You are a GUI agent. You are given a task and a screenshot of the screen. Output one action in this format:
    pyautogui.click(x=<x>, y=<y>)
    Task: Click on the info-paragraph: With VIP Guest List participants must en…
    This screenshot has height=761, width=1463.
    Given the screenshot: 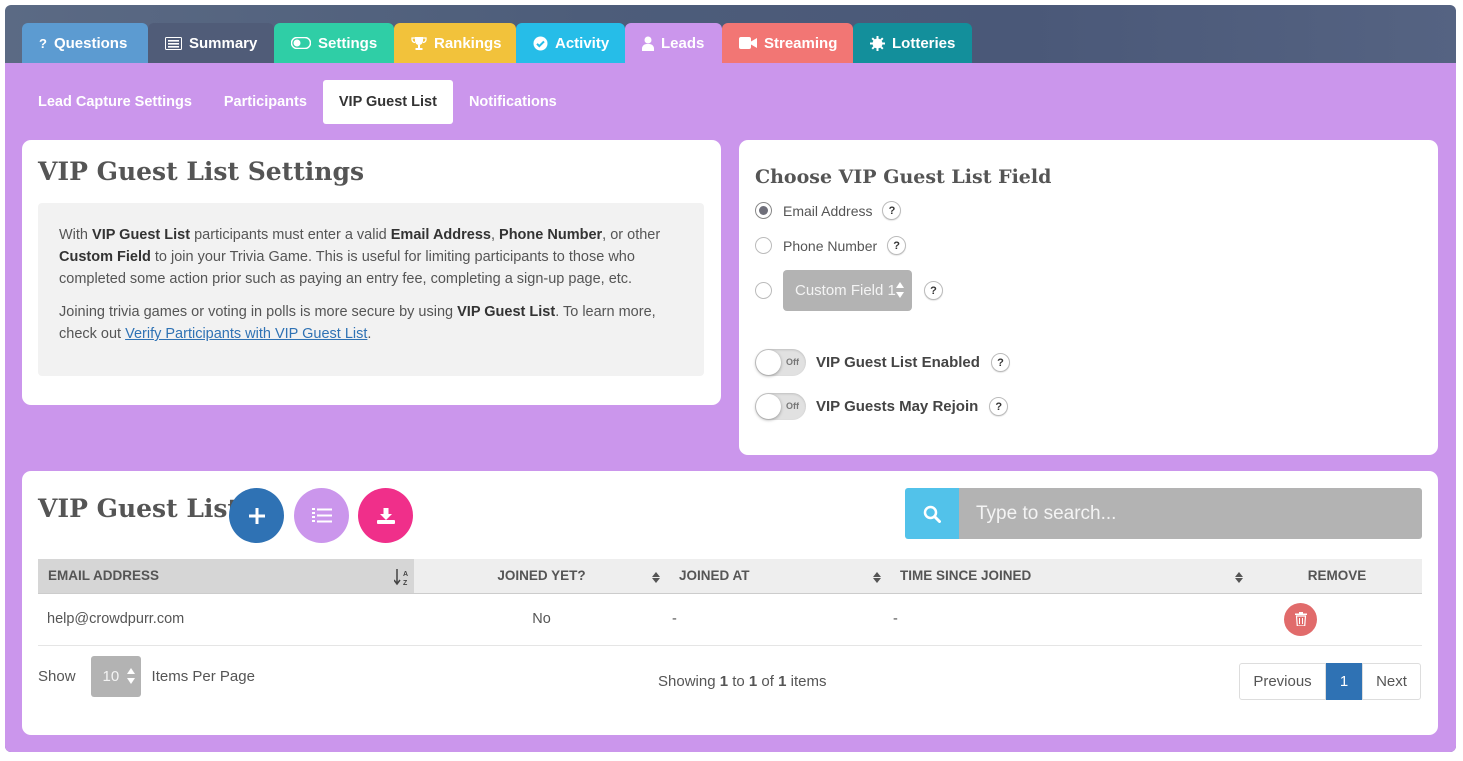 What is the action you would take?
    pyautogui.click(x=360, y=257)
    